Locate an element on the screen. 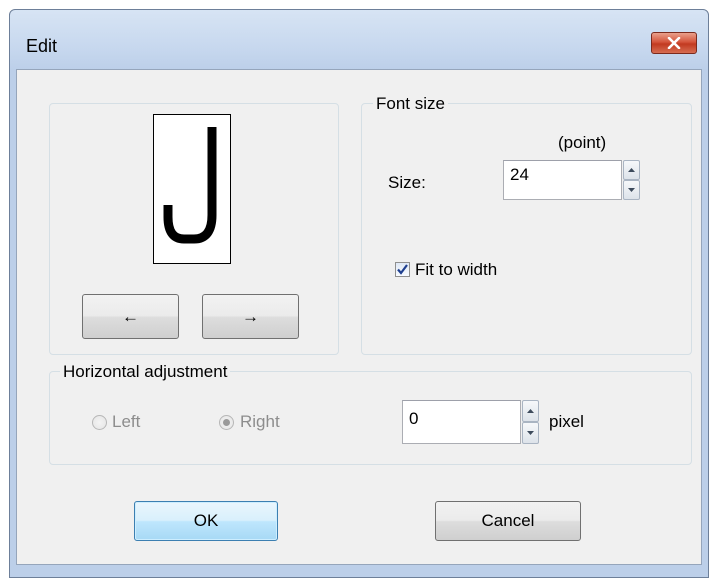 The width and height of the screenshot is (718, 578). ok-button: OK is located at coordinates (206, 521).